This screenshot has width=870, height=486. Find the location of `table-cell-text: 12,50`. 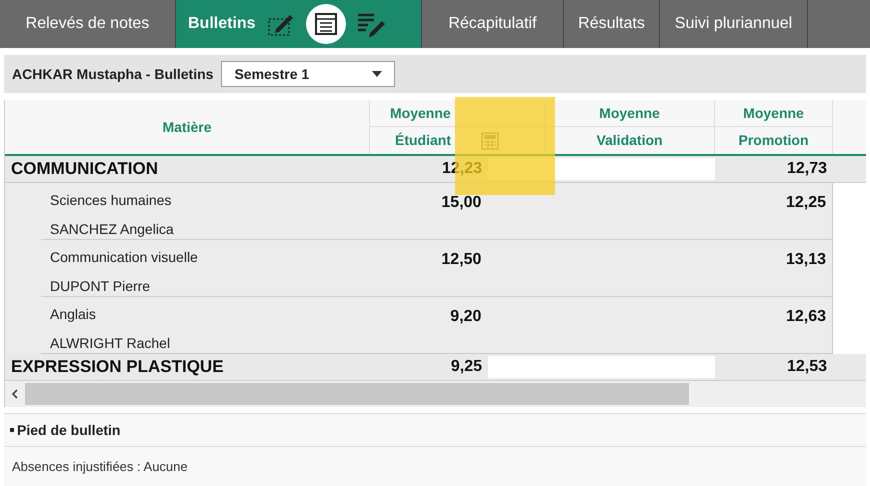

table-cell-text: 12,50 is located at coordinates (461, 260).